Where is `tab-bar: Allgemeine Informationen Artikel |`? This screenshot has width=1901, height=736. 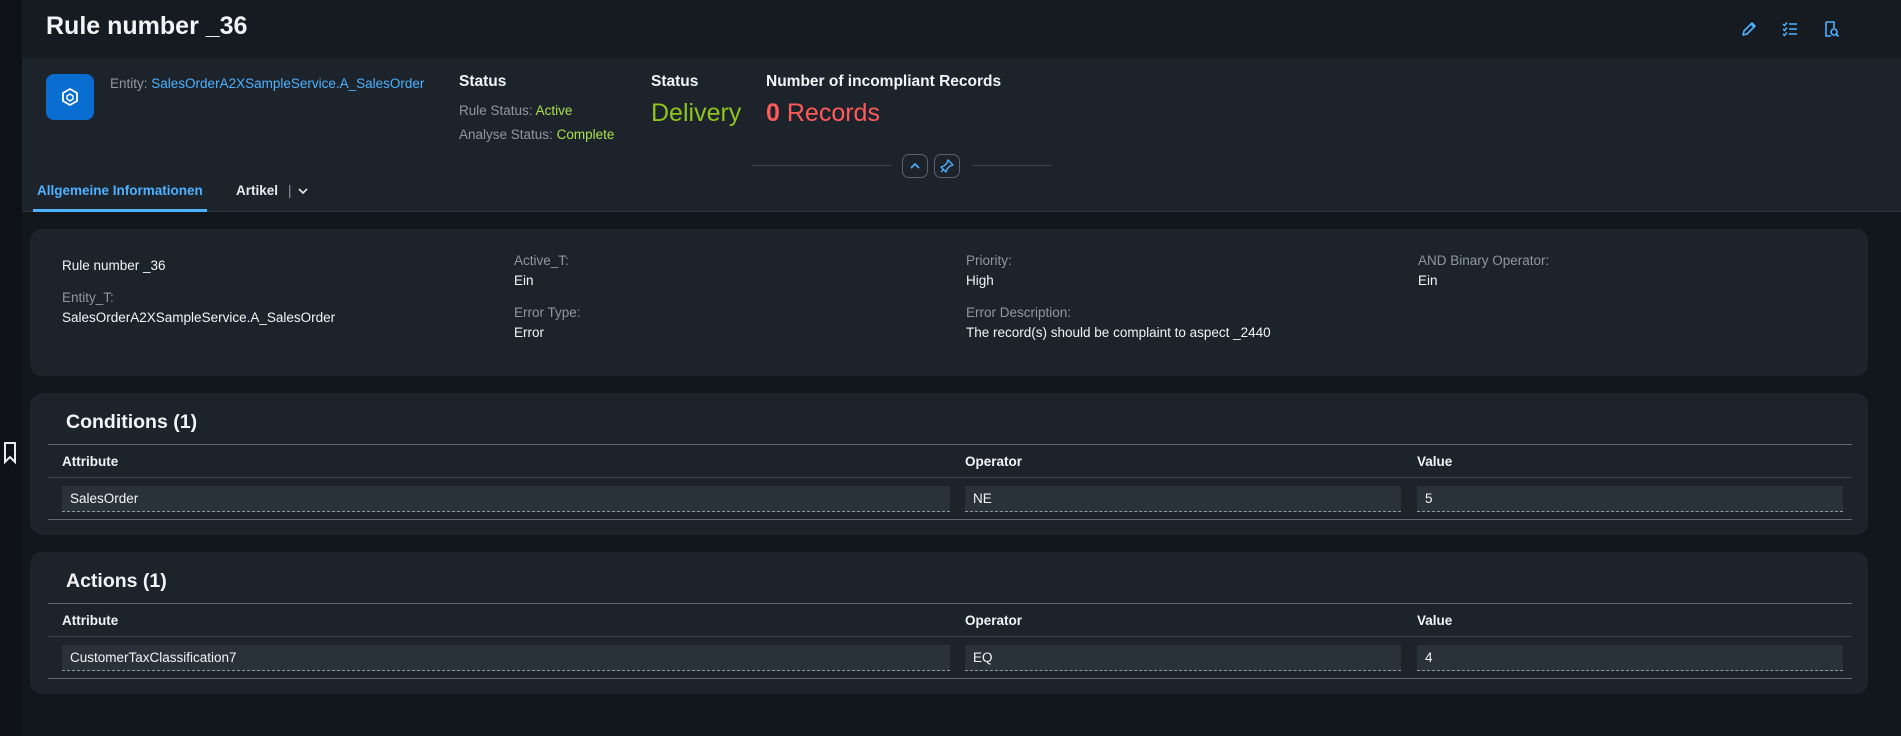
tab-bar: Allgemeine Informationen Artikel | is located at coordinates (961, 195).